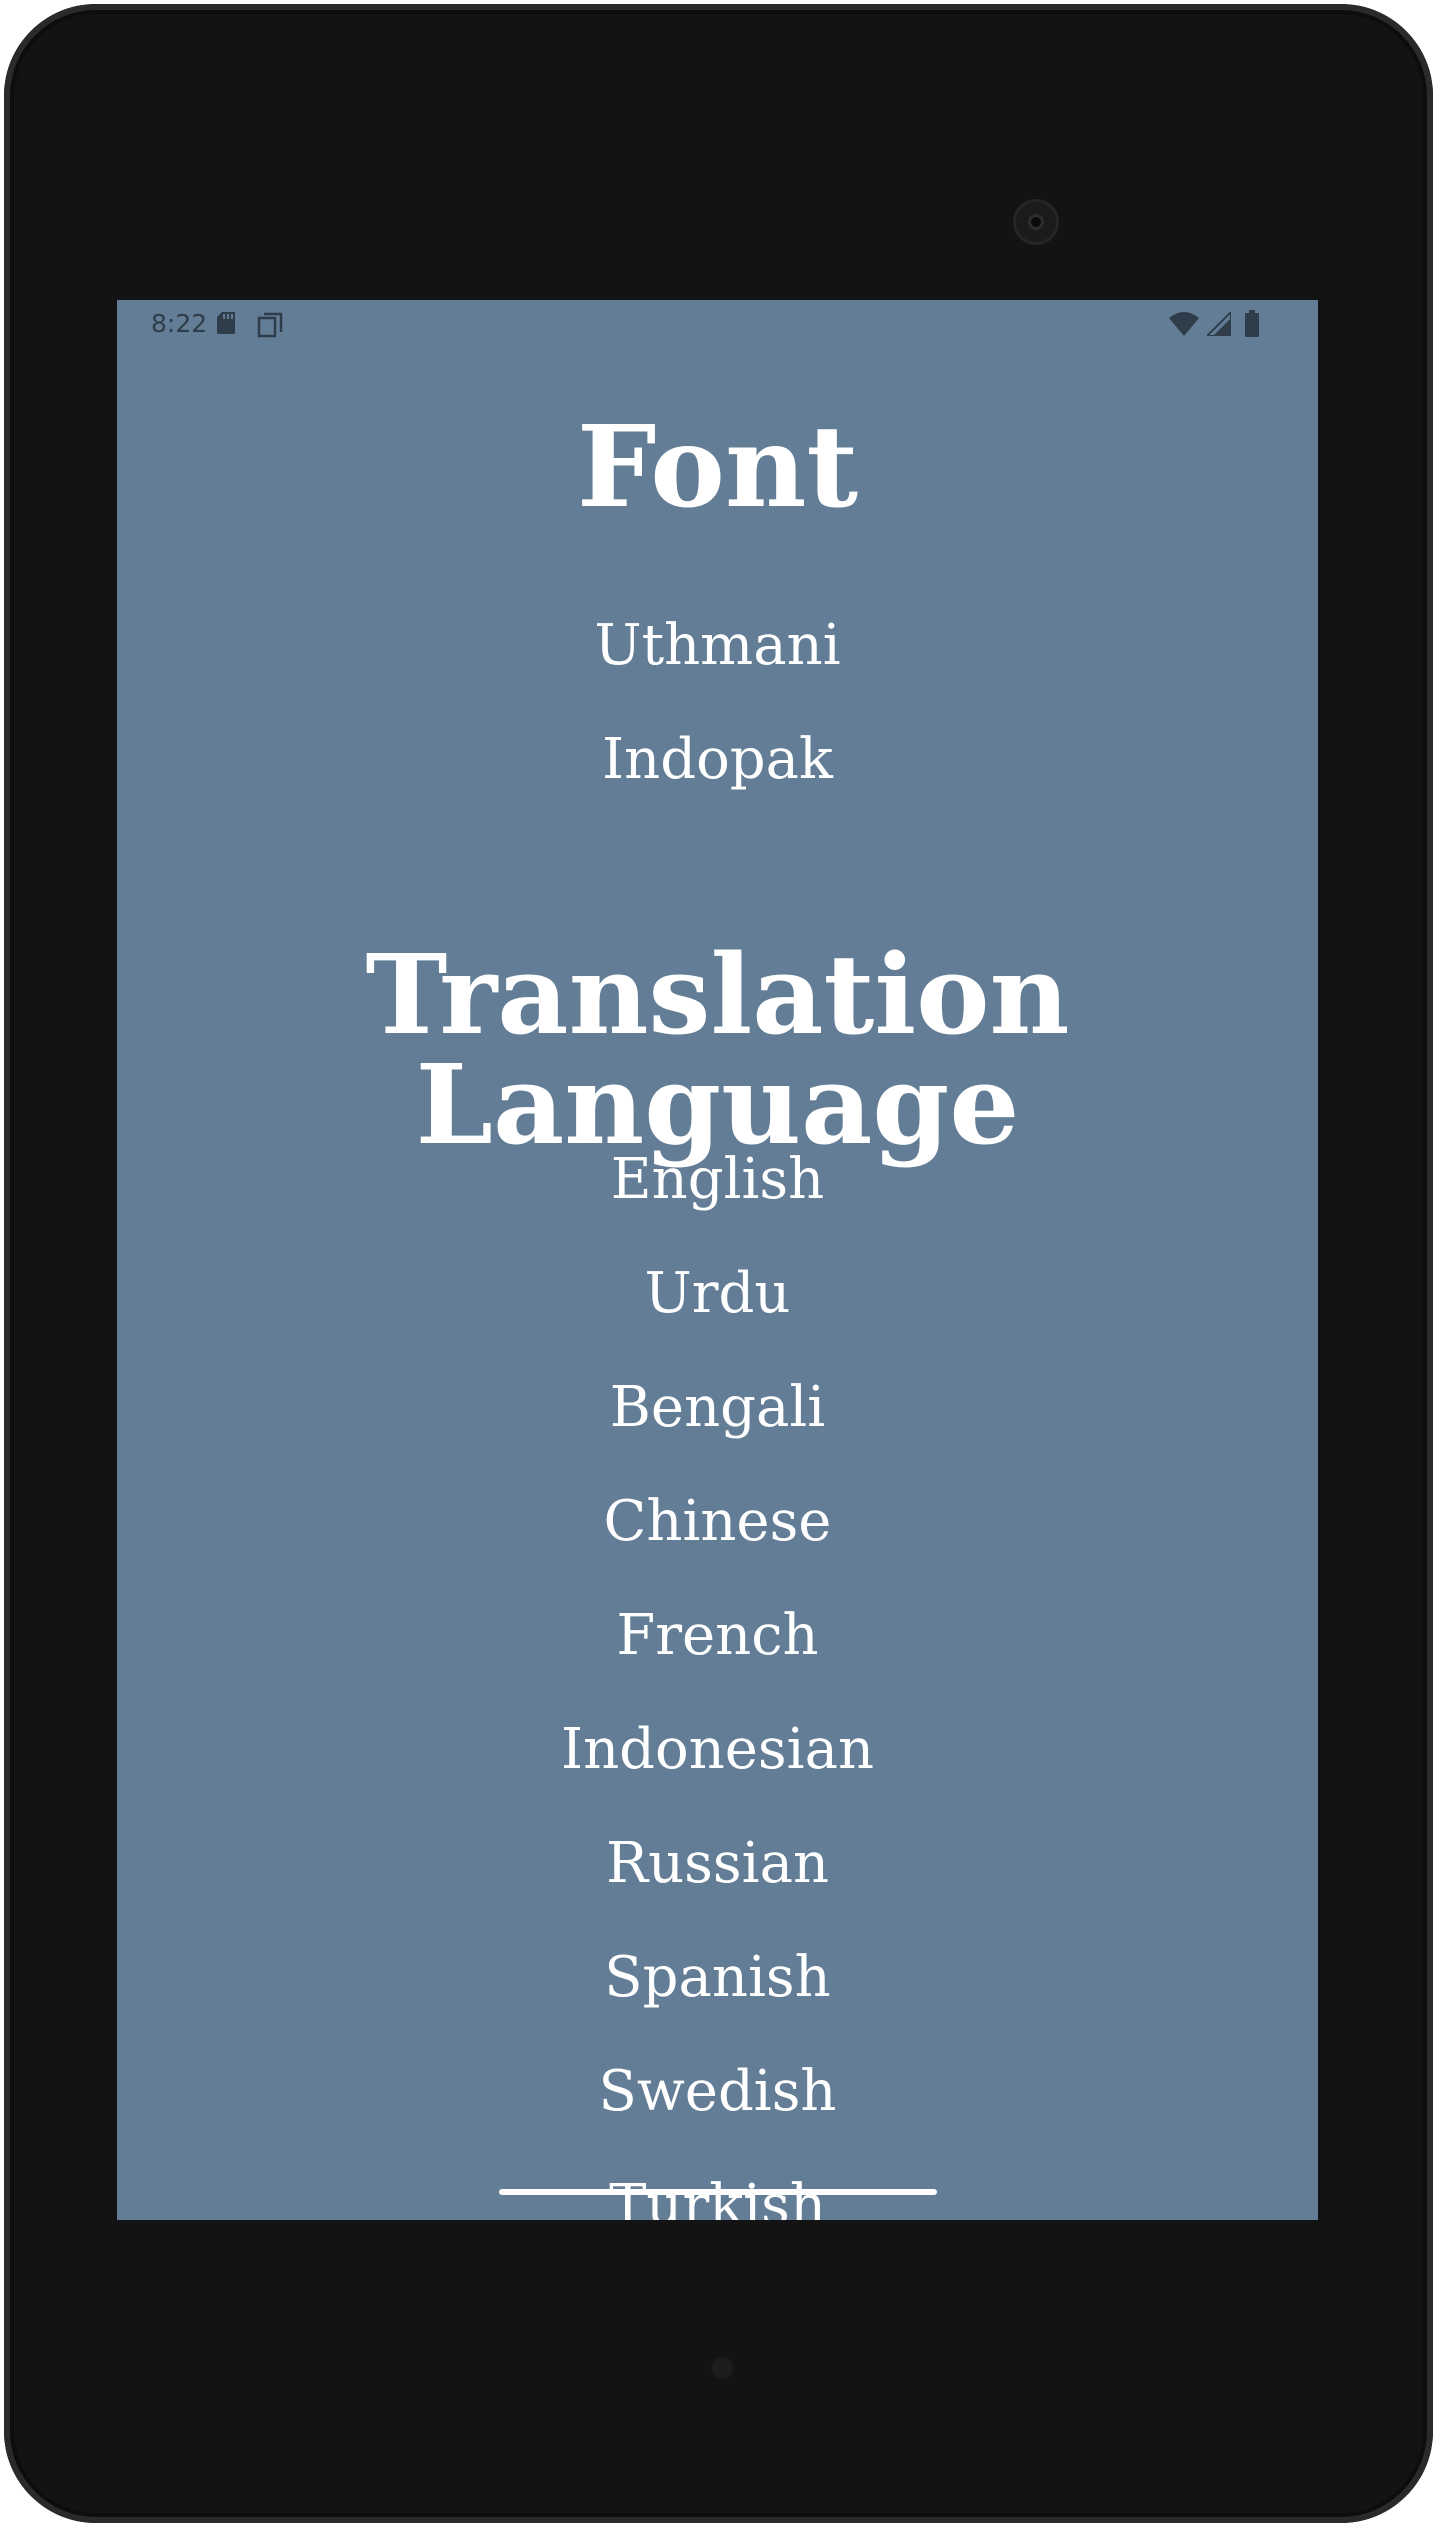 The width and height of the screenshot is (1437, 2527). What do you see at coordinates (717, 467) in the screenshot?
I see `font-section-title: Font` at bounding box center [717, 467].